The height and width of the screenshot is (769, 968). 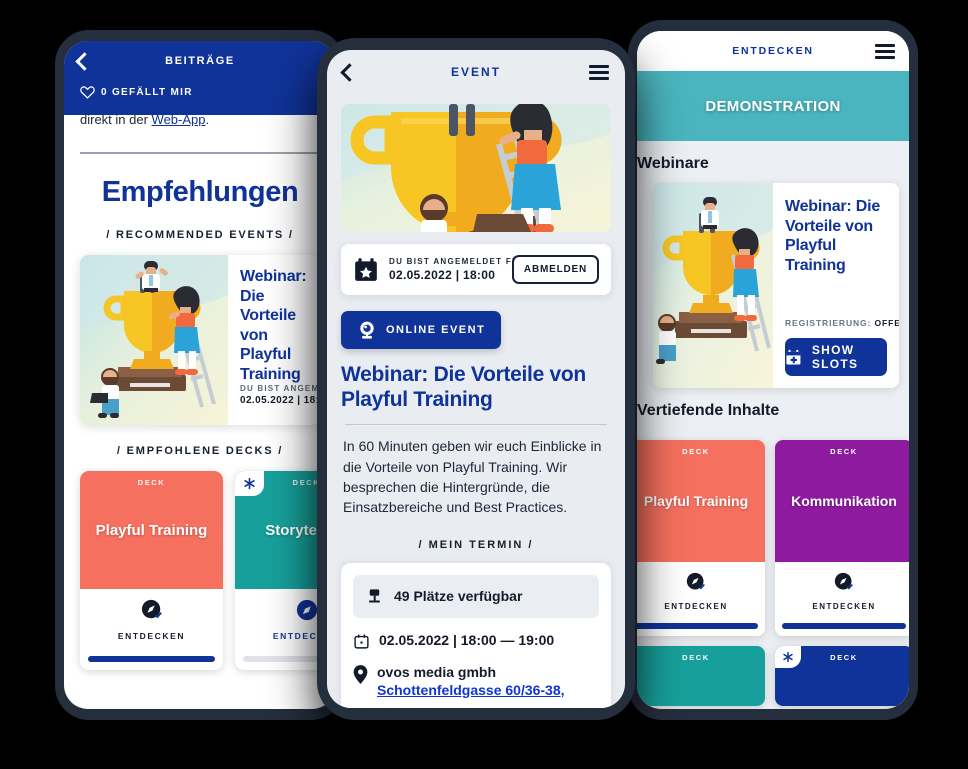 I want to click on clipped-text: direkt in der, so click(x=116, y=119).